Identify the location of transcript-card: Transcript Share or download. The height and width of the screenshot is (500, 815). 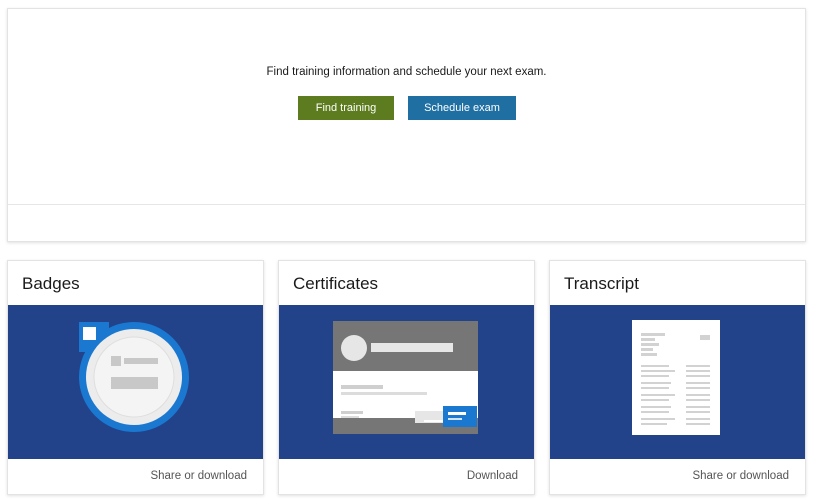
(677, 377).